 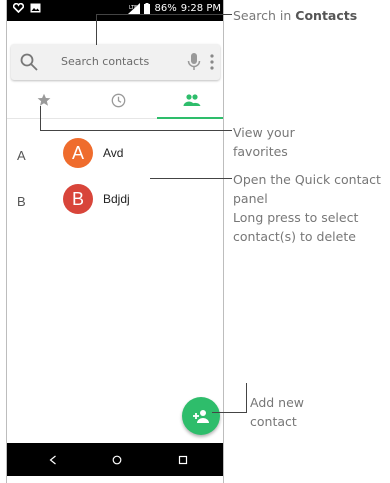 What do you see at coordinates (29, 62) in the screenshot?
I see `search-icon` at bounding box center [29, 62].